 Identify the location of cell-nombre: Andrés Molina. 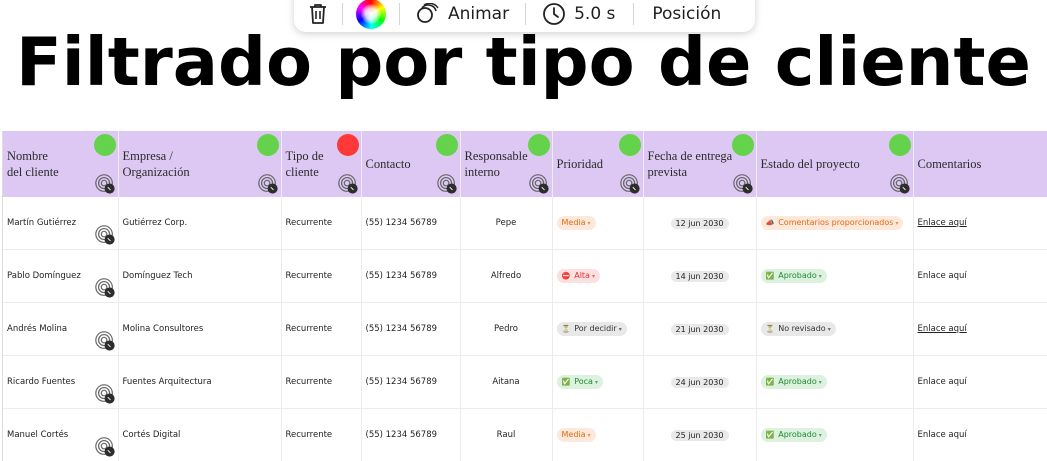
(61, 329).